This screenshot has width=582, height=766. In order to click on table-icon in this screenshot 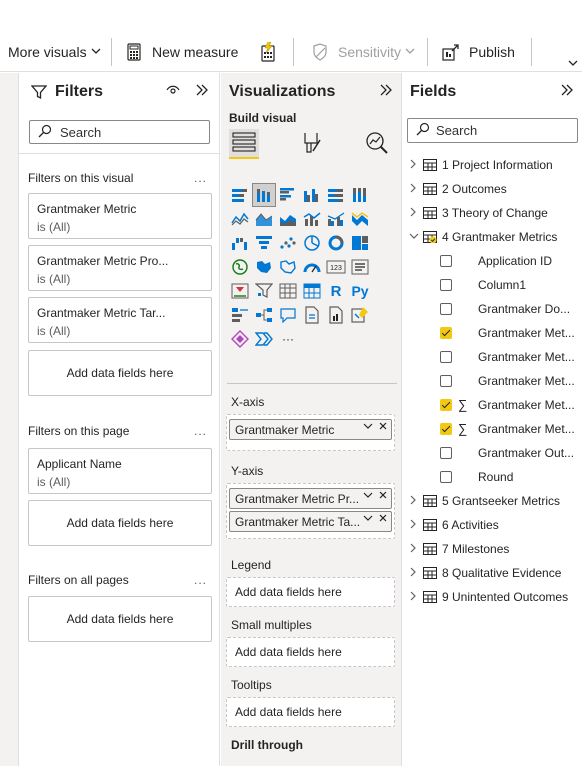, I will do `click(288, 291)`.